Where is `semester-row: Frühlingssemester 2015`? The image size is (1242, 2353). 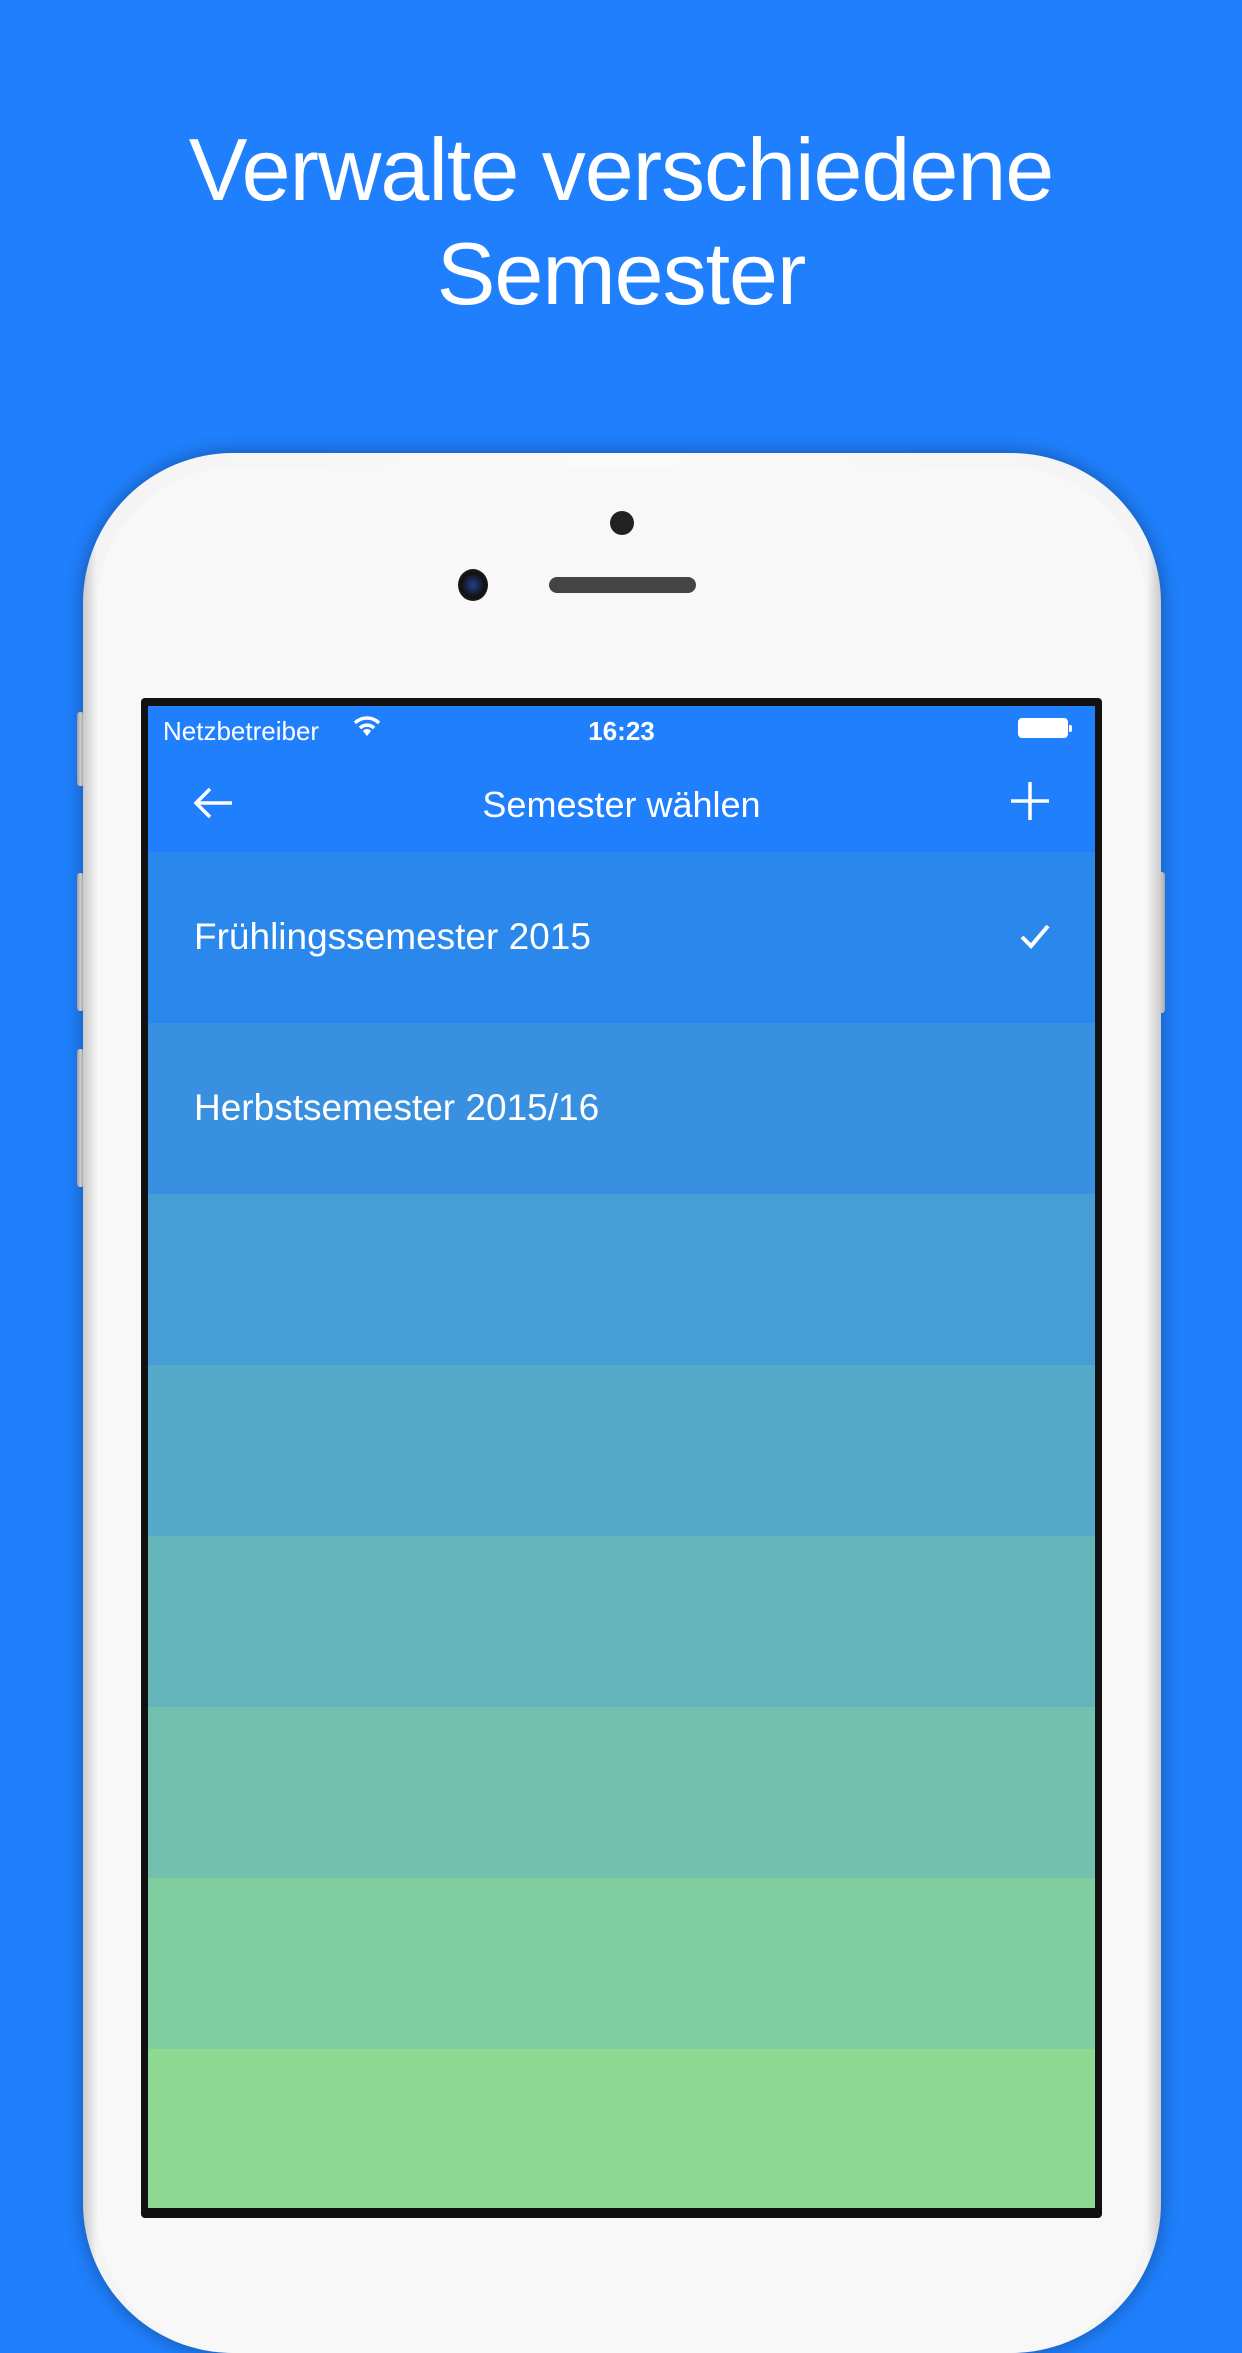
semester-row: Frühlingssemester 2015 is located at coordinates (621, 937).